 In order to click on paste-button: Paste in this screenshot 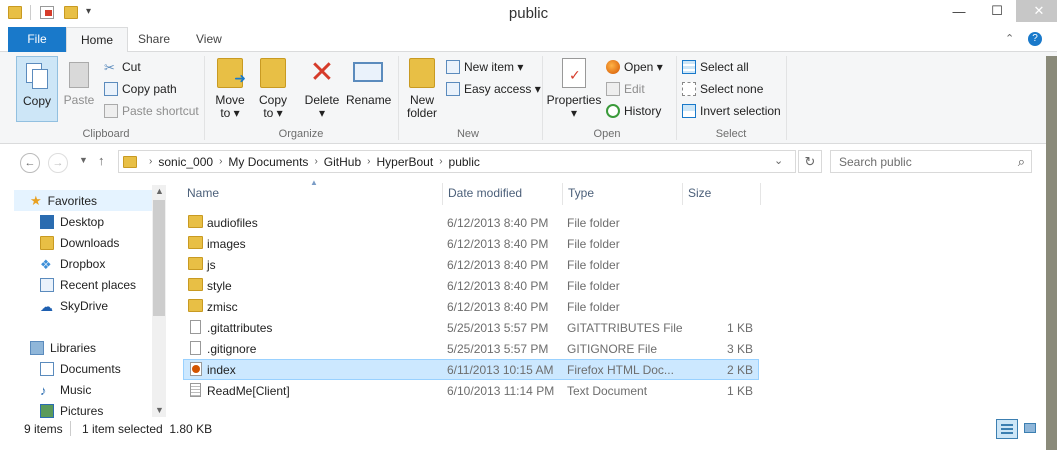, I will do `click(79, 89)`.